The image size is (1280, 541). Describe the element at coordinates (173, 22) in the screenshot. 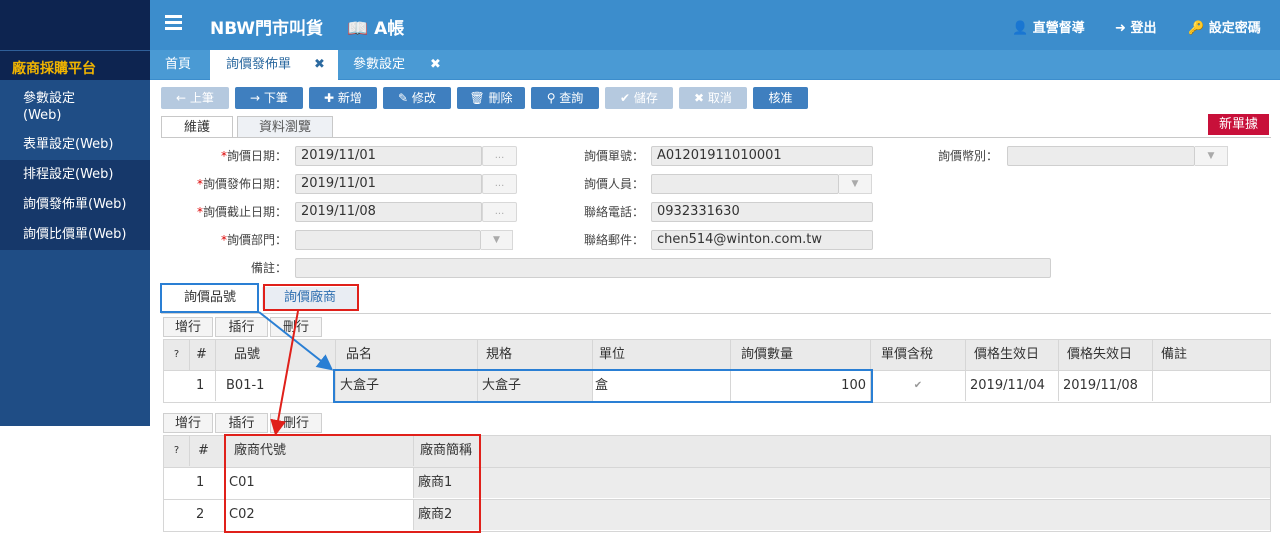

I see `menu-icon` at that location.